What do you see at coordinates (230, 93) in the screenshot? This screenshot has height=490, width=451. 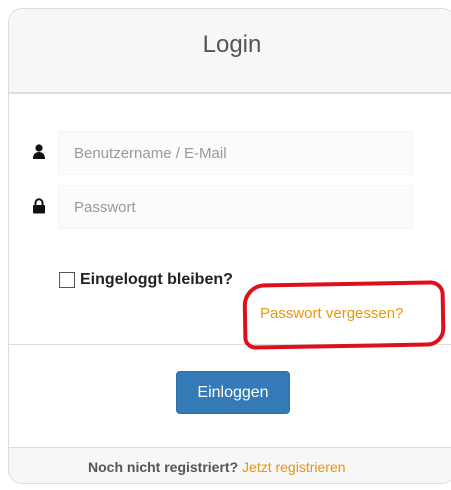 I see `divider-top` at bounding box center [230, 93].